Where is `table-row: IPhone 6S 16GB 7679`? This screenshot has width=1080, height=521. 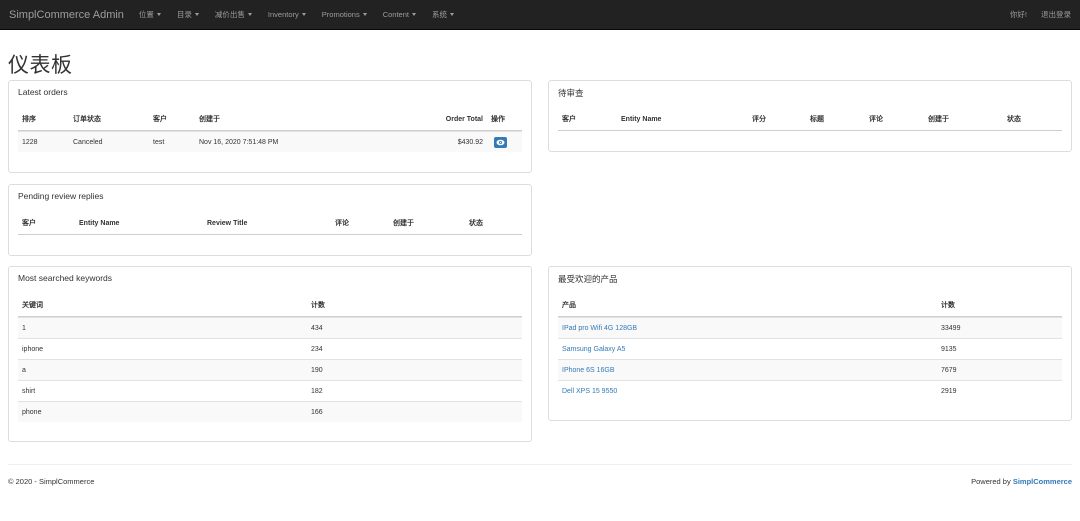 table-row: IPhone 6S 16GB 7679 is located at coordinates (810, 369).